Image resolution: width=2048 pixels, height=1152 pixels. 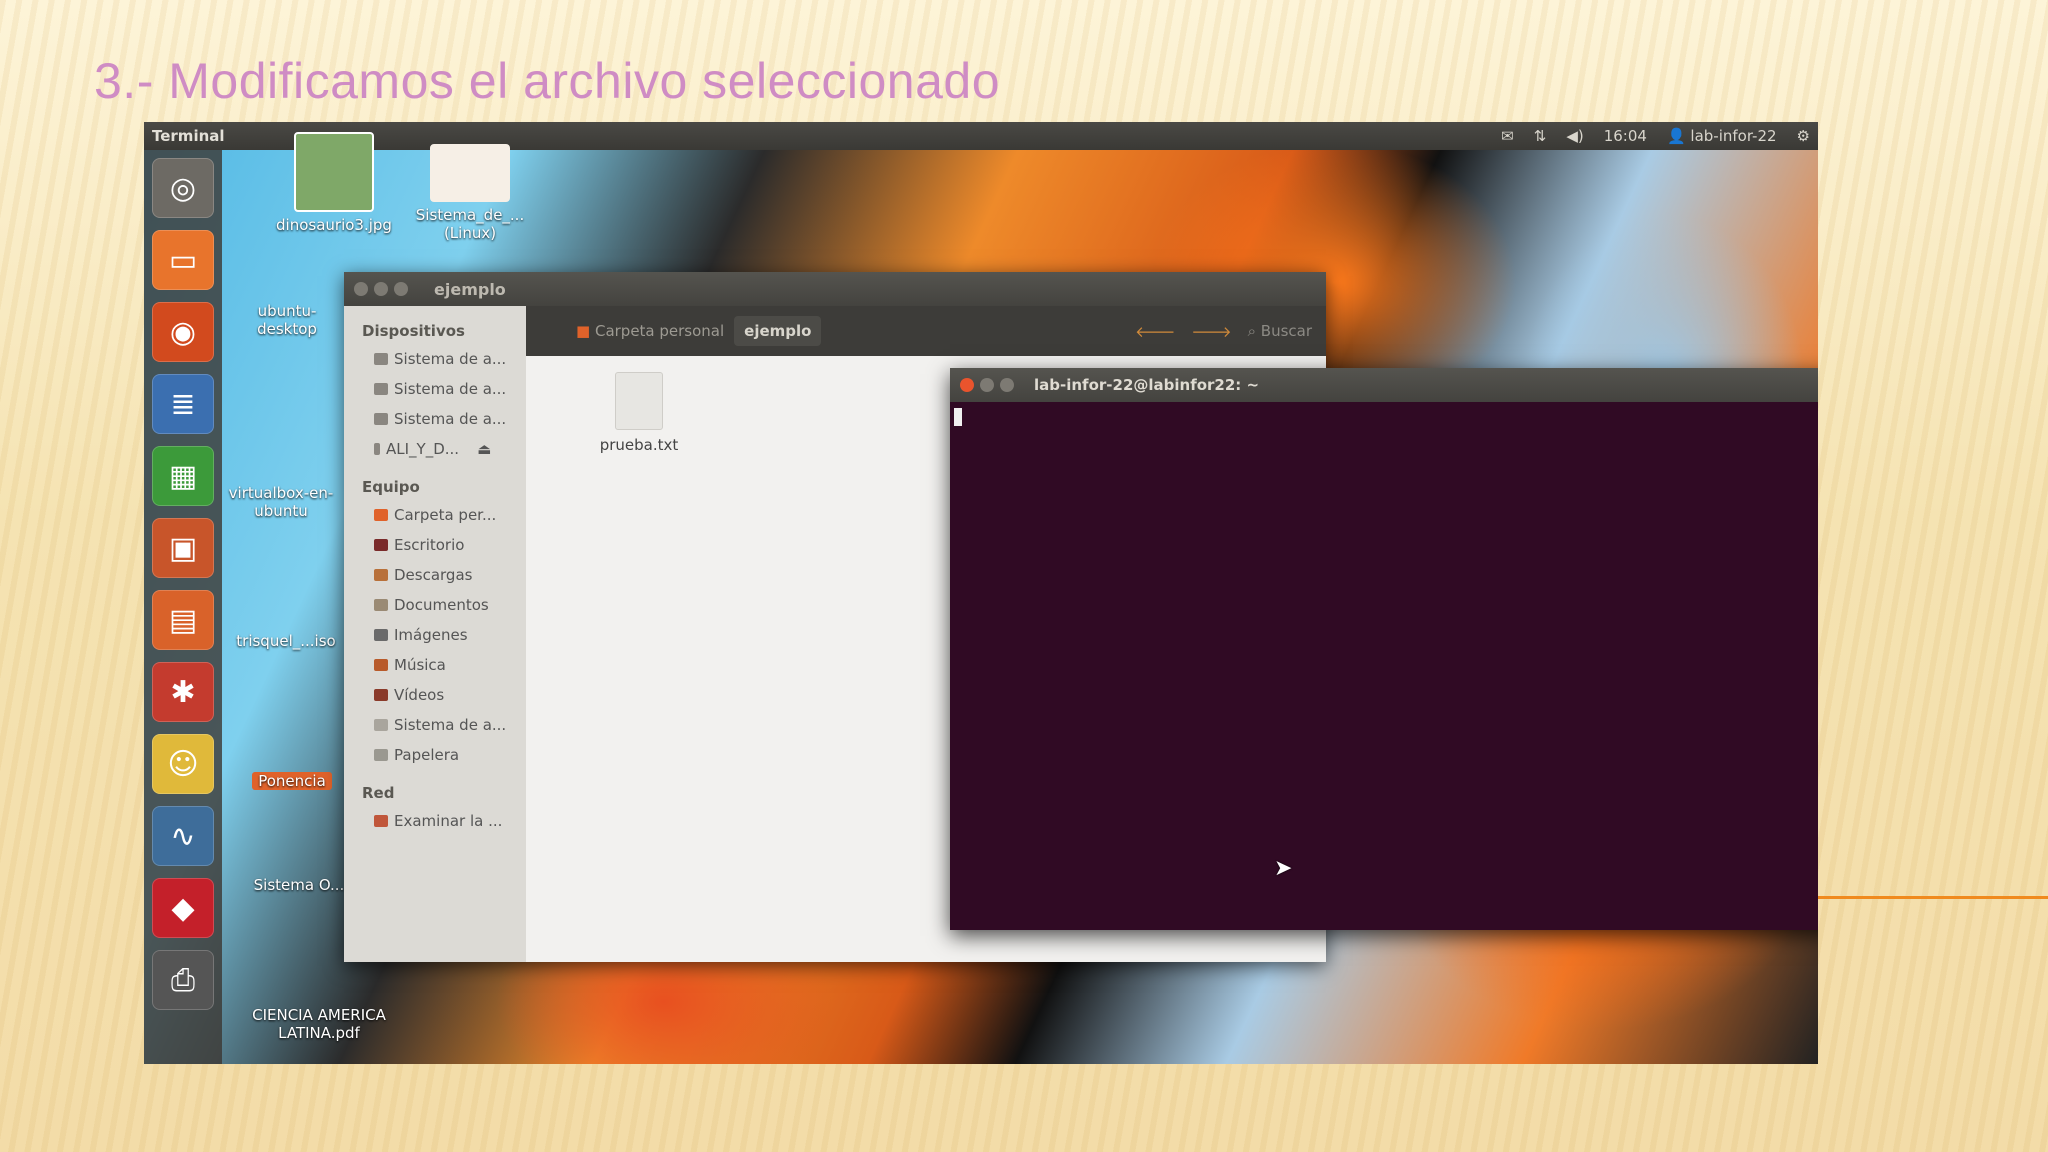 What do you see at coordinates (334, 172) in the screenshot?
I see `image-thumbnail` at bounding box center [334, 172].